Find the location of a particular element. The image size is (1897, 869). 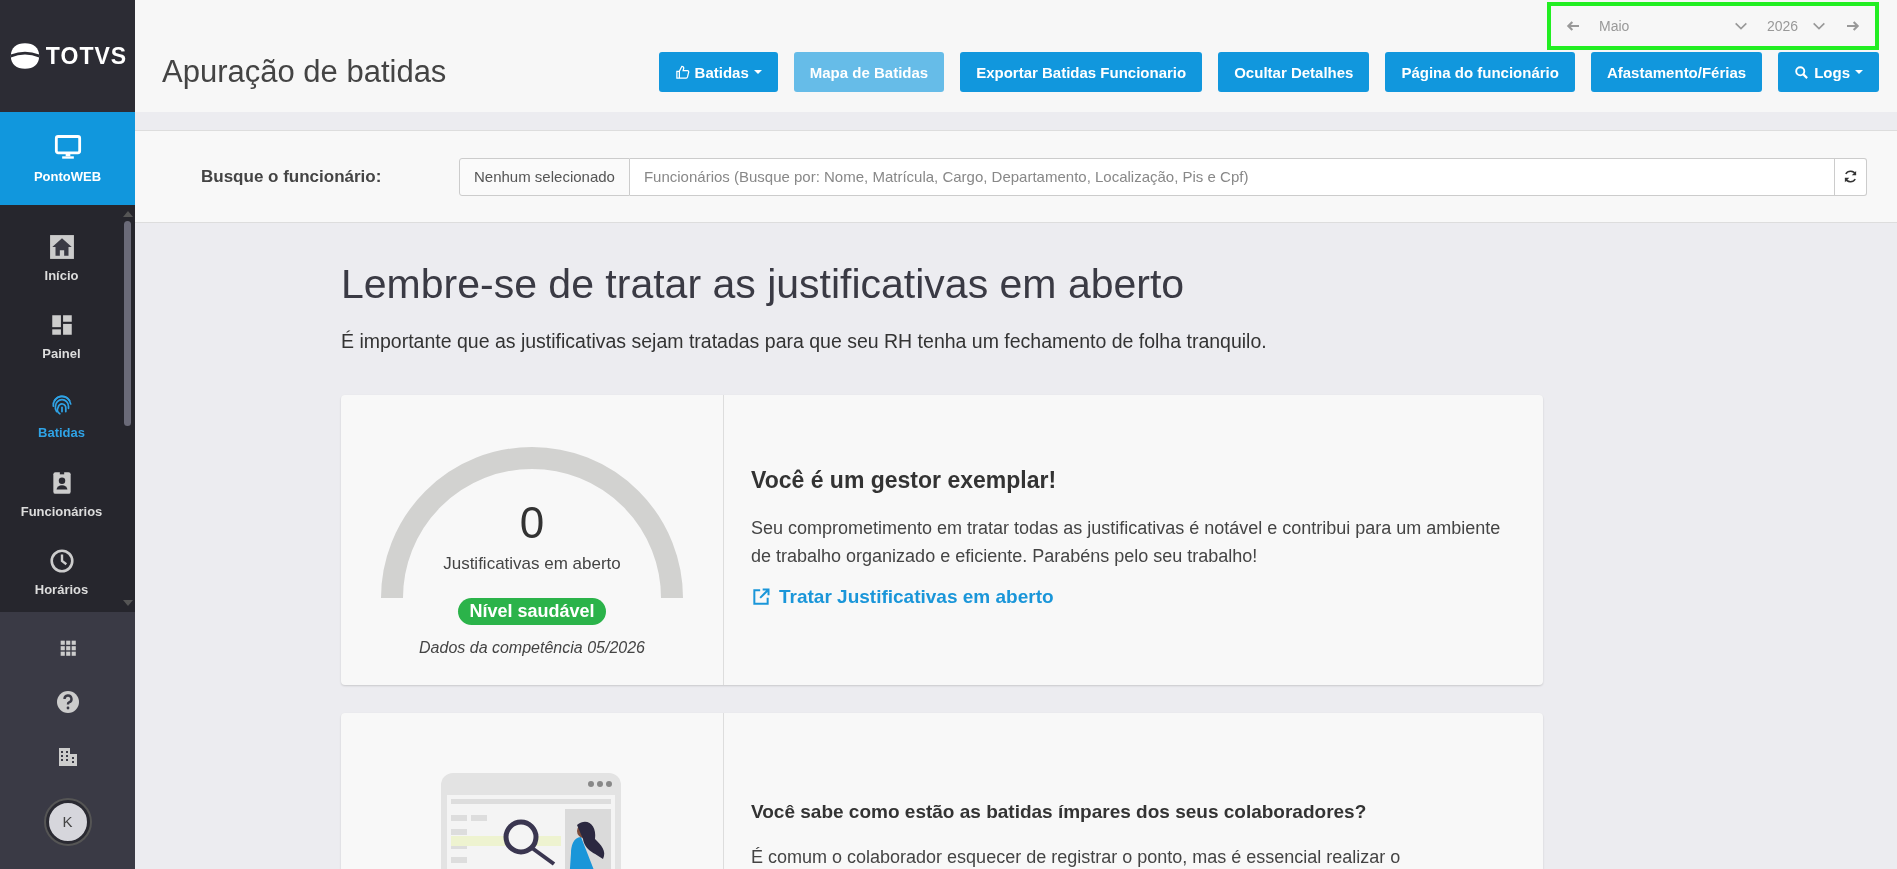

card-title: Você é um gestor exemplar! is located at coordinates (904, 480).